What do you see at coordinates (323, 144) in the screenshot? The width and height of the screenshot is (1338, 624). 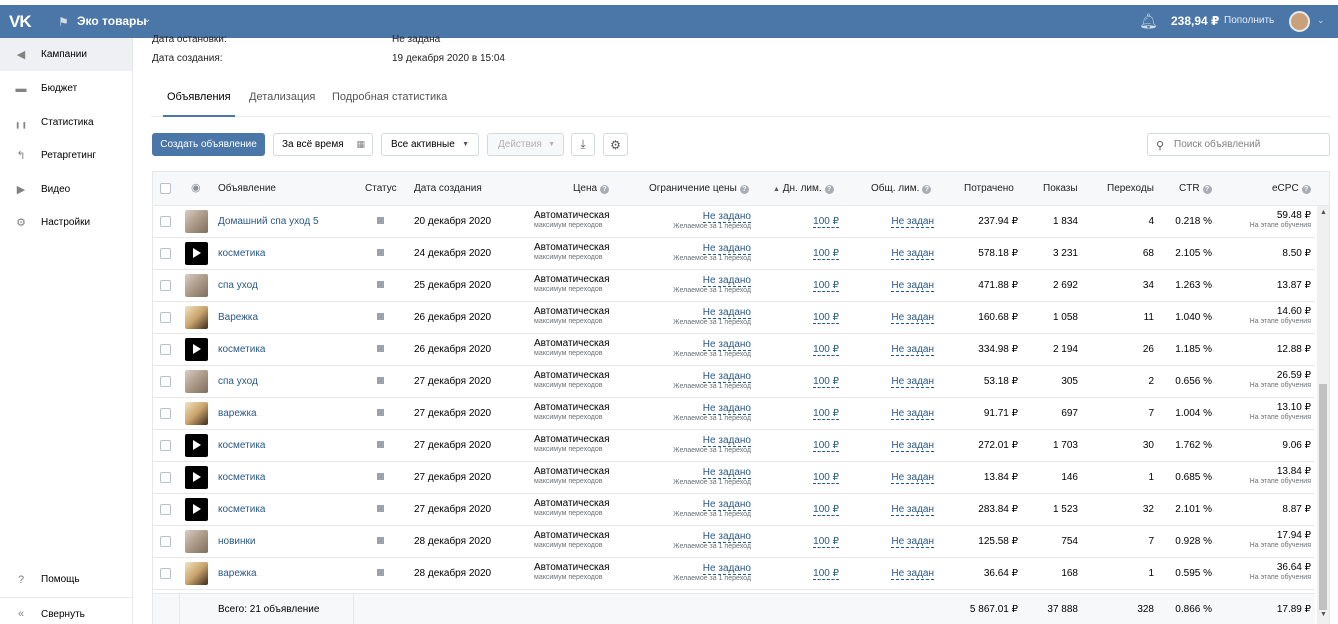 I see `period-button: За всё время ▦` at bounding box center [323, 144].